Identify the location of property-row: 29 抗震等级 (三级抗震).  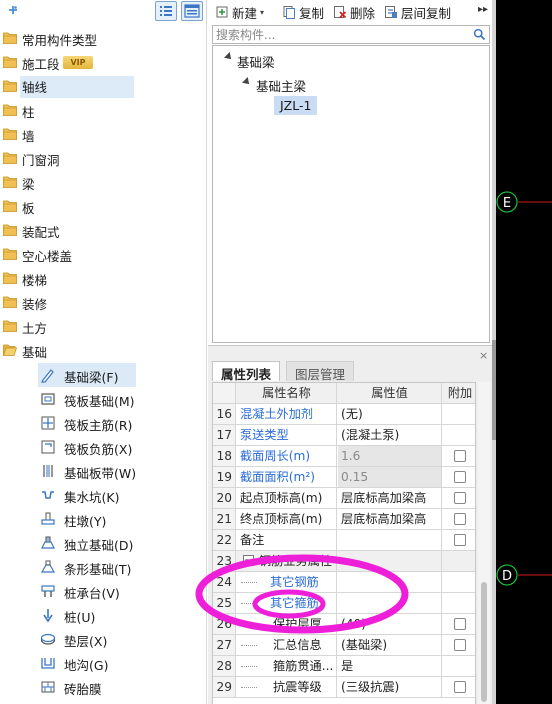
(344, 687).